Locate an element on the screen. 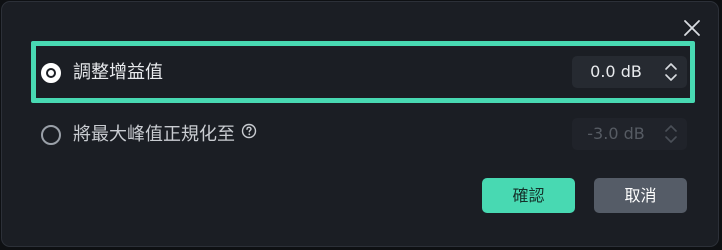 The height and width of the screenshot is (250, 722). gain-decrease-button is located at coordinates (671, 78).